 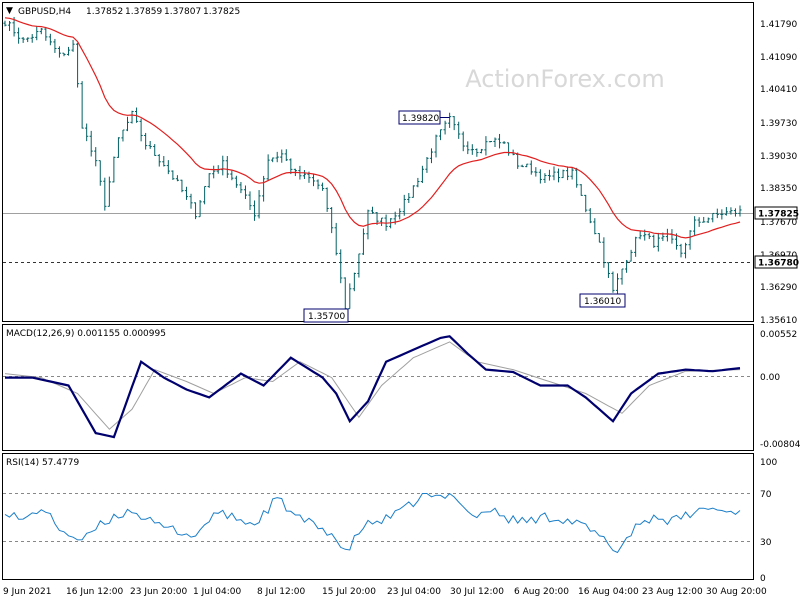 What do you see at coordinates (778, 264) in the screenshot?
I see `support-level-tag: 1.36780` at bounding box center [778, 264].